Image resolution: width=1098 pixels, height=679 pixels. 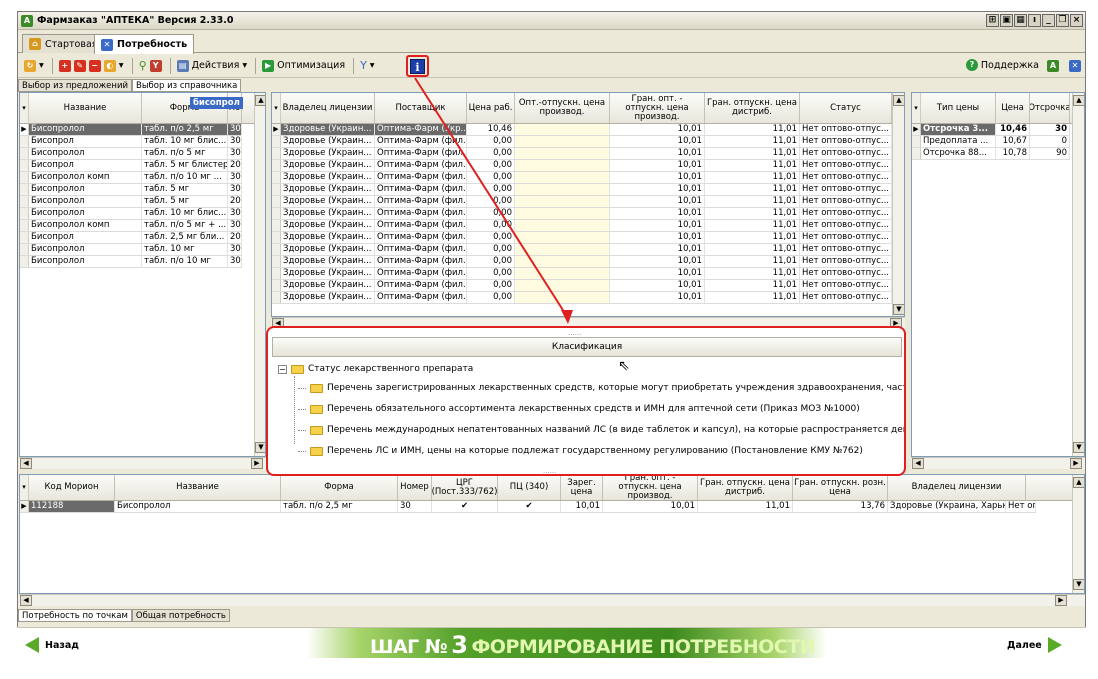 I want to click on table-row: Бисопролол табл. п/о 10 мг 30, so click(x=131, y=262).